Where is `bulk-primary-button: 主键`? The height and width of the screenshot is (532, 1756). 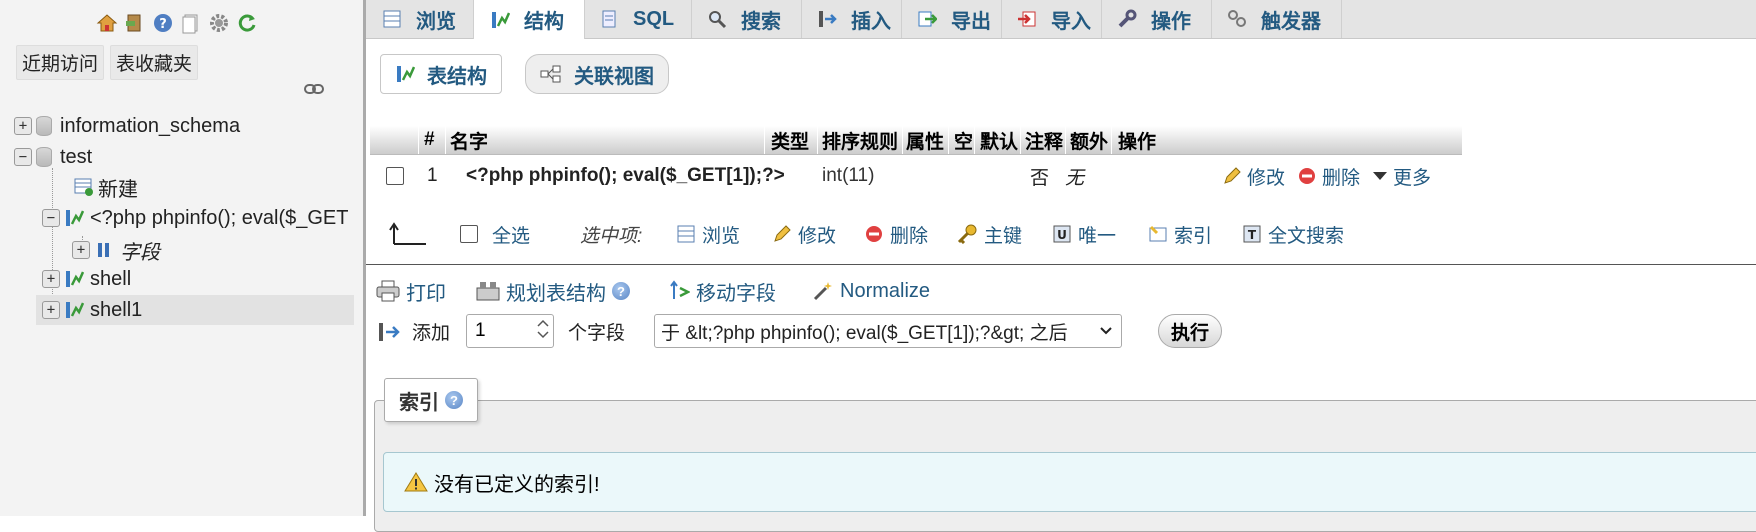
bulk-primary-button: 主键 is located at coordinates (989, 234).